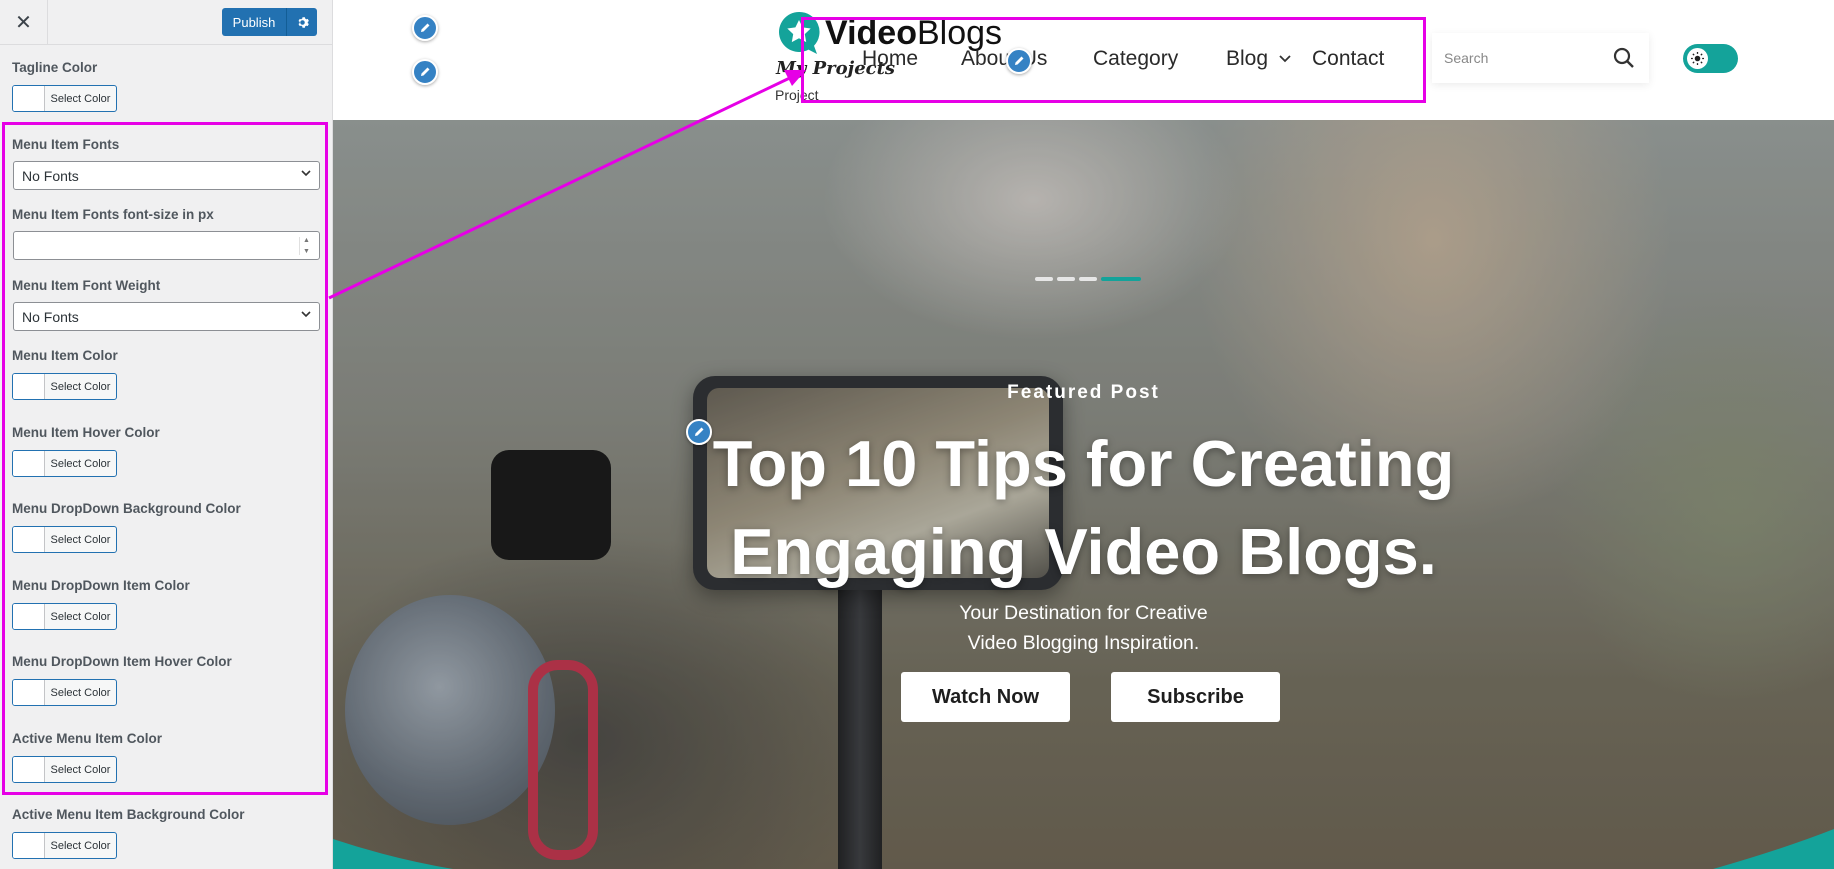  I want to click on active-menu-item-bg-color-button: Select Color, so click(64, 845).